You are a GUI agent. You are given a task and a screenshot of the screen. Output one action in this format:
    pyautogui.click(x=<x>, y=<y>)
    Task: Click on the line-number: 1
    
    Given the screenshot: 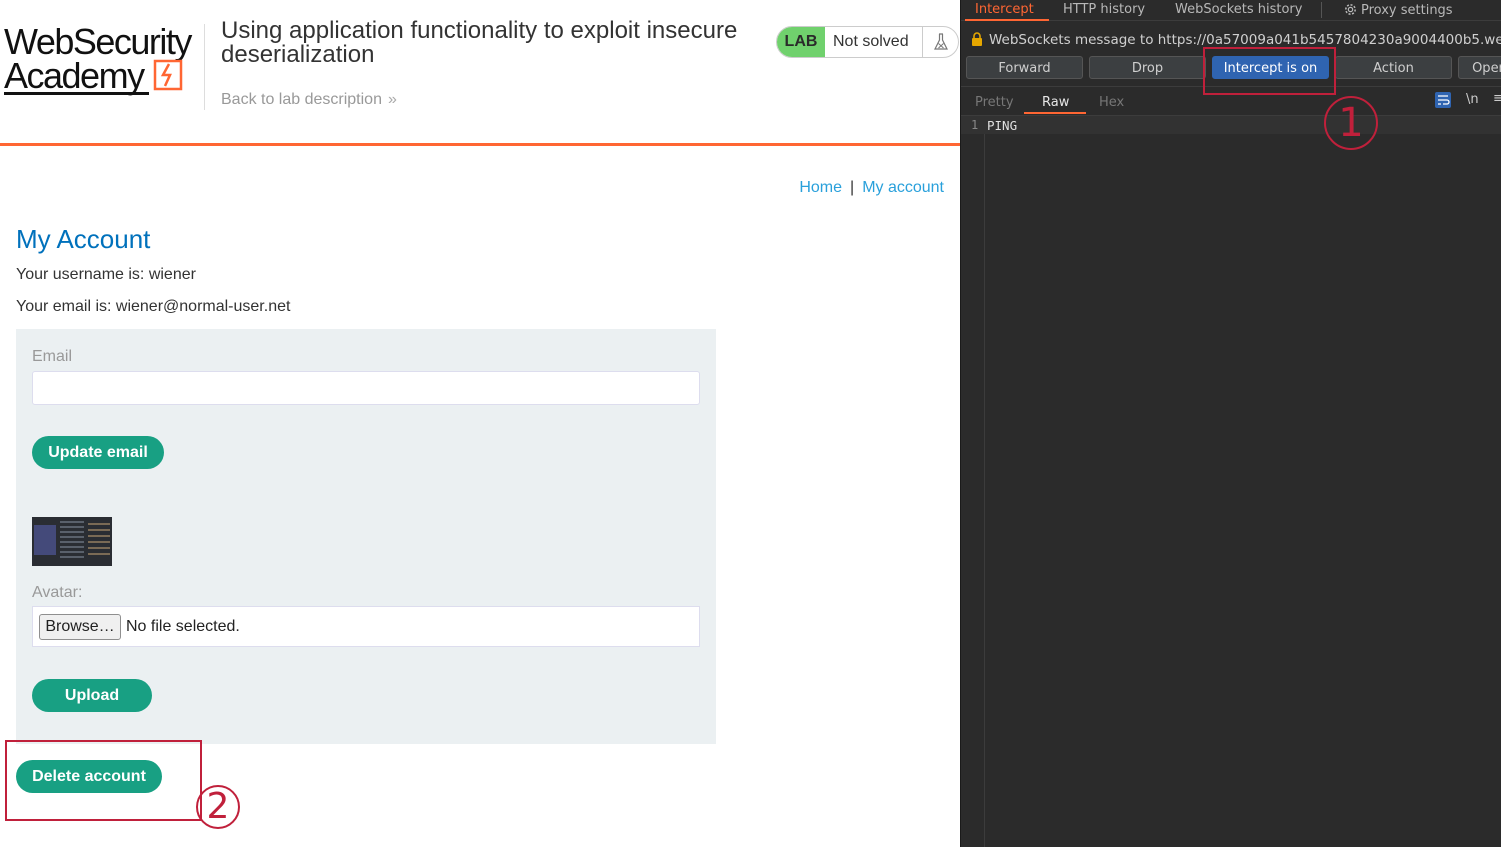 What is the action you would take?
    pyautogui.click(x=975, y=125)
    